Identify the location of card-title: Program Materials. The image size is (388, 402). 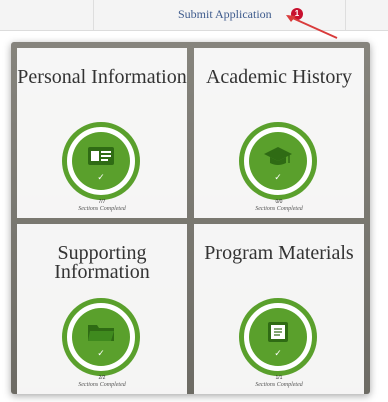
(279, 253).